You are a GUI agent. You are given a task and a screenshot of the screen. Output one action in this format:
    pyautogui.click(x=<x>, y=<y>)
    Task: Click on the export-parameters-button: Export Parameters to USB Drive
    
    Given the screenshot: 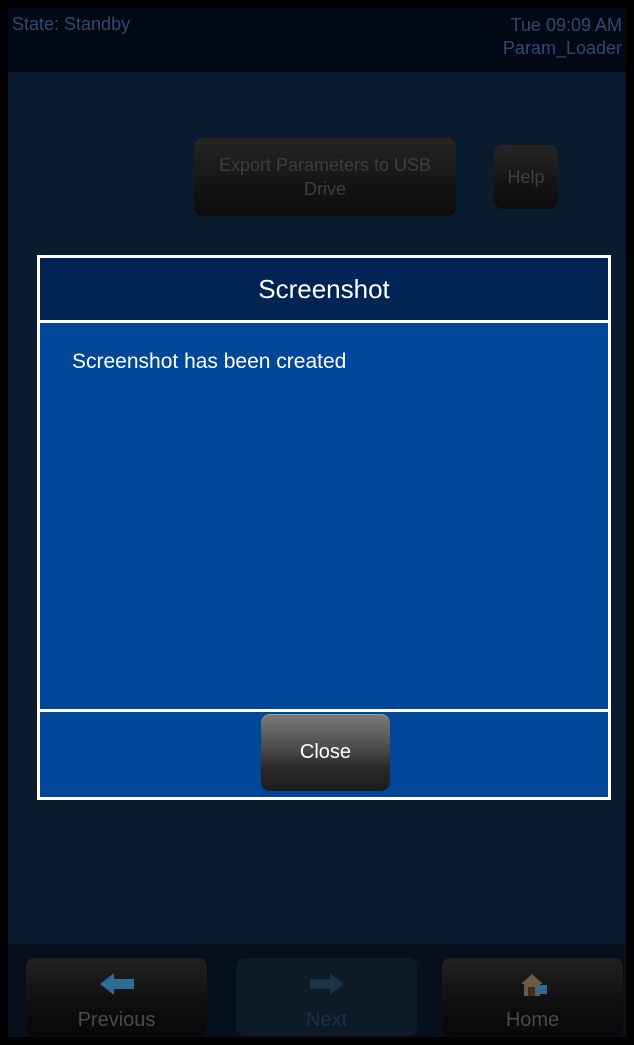 What is the action you would take?
    pyautogui.click(x=325, y=177)
    